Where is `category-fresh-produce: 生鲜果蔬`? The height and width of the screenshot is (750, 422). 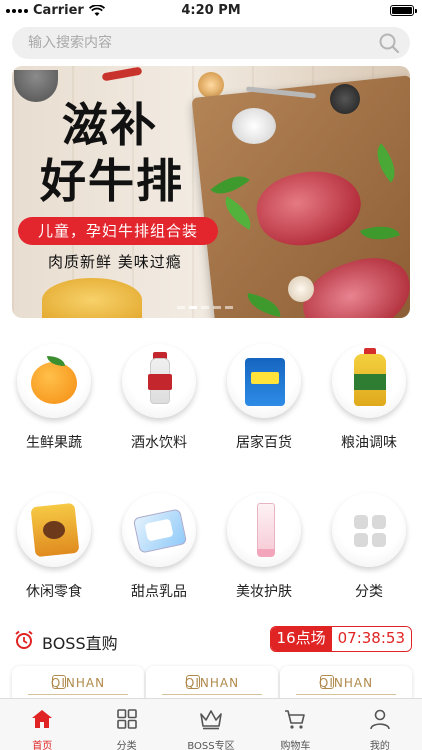 category-fresh-produce: 生鲜果蔬 is located at coordinates (54, 399).